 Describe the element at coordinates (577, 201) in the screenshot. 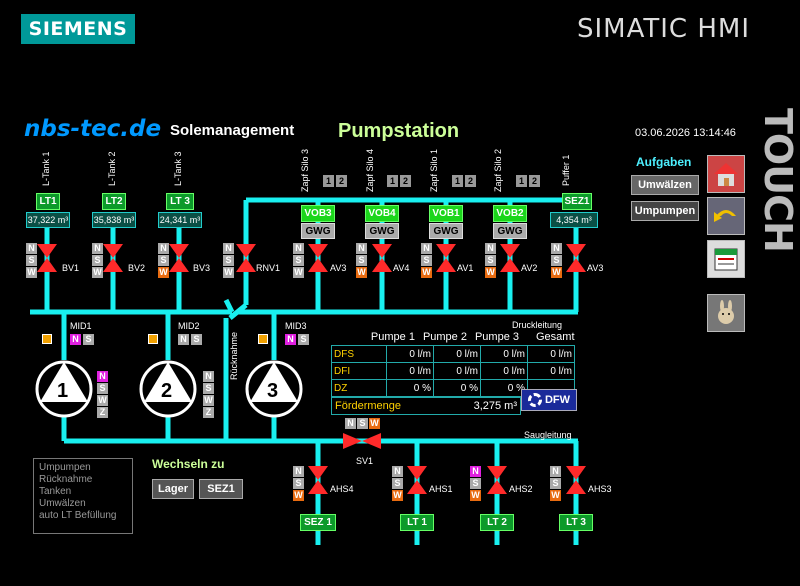

I see `sez1-button: SEZ1` at that location.